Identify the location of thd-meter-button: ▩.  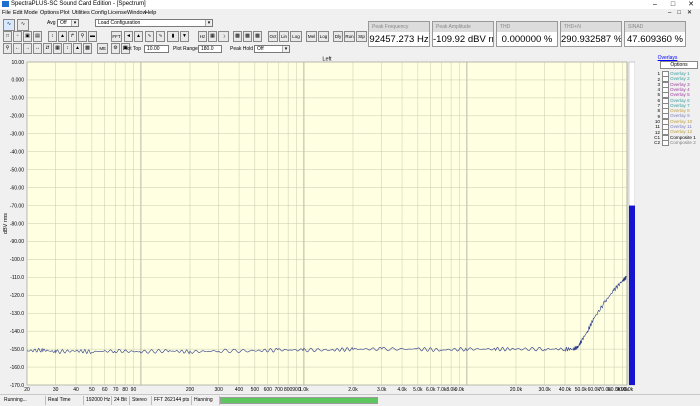
(237, 36).